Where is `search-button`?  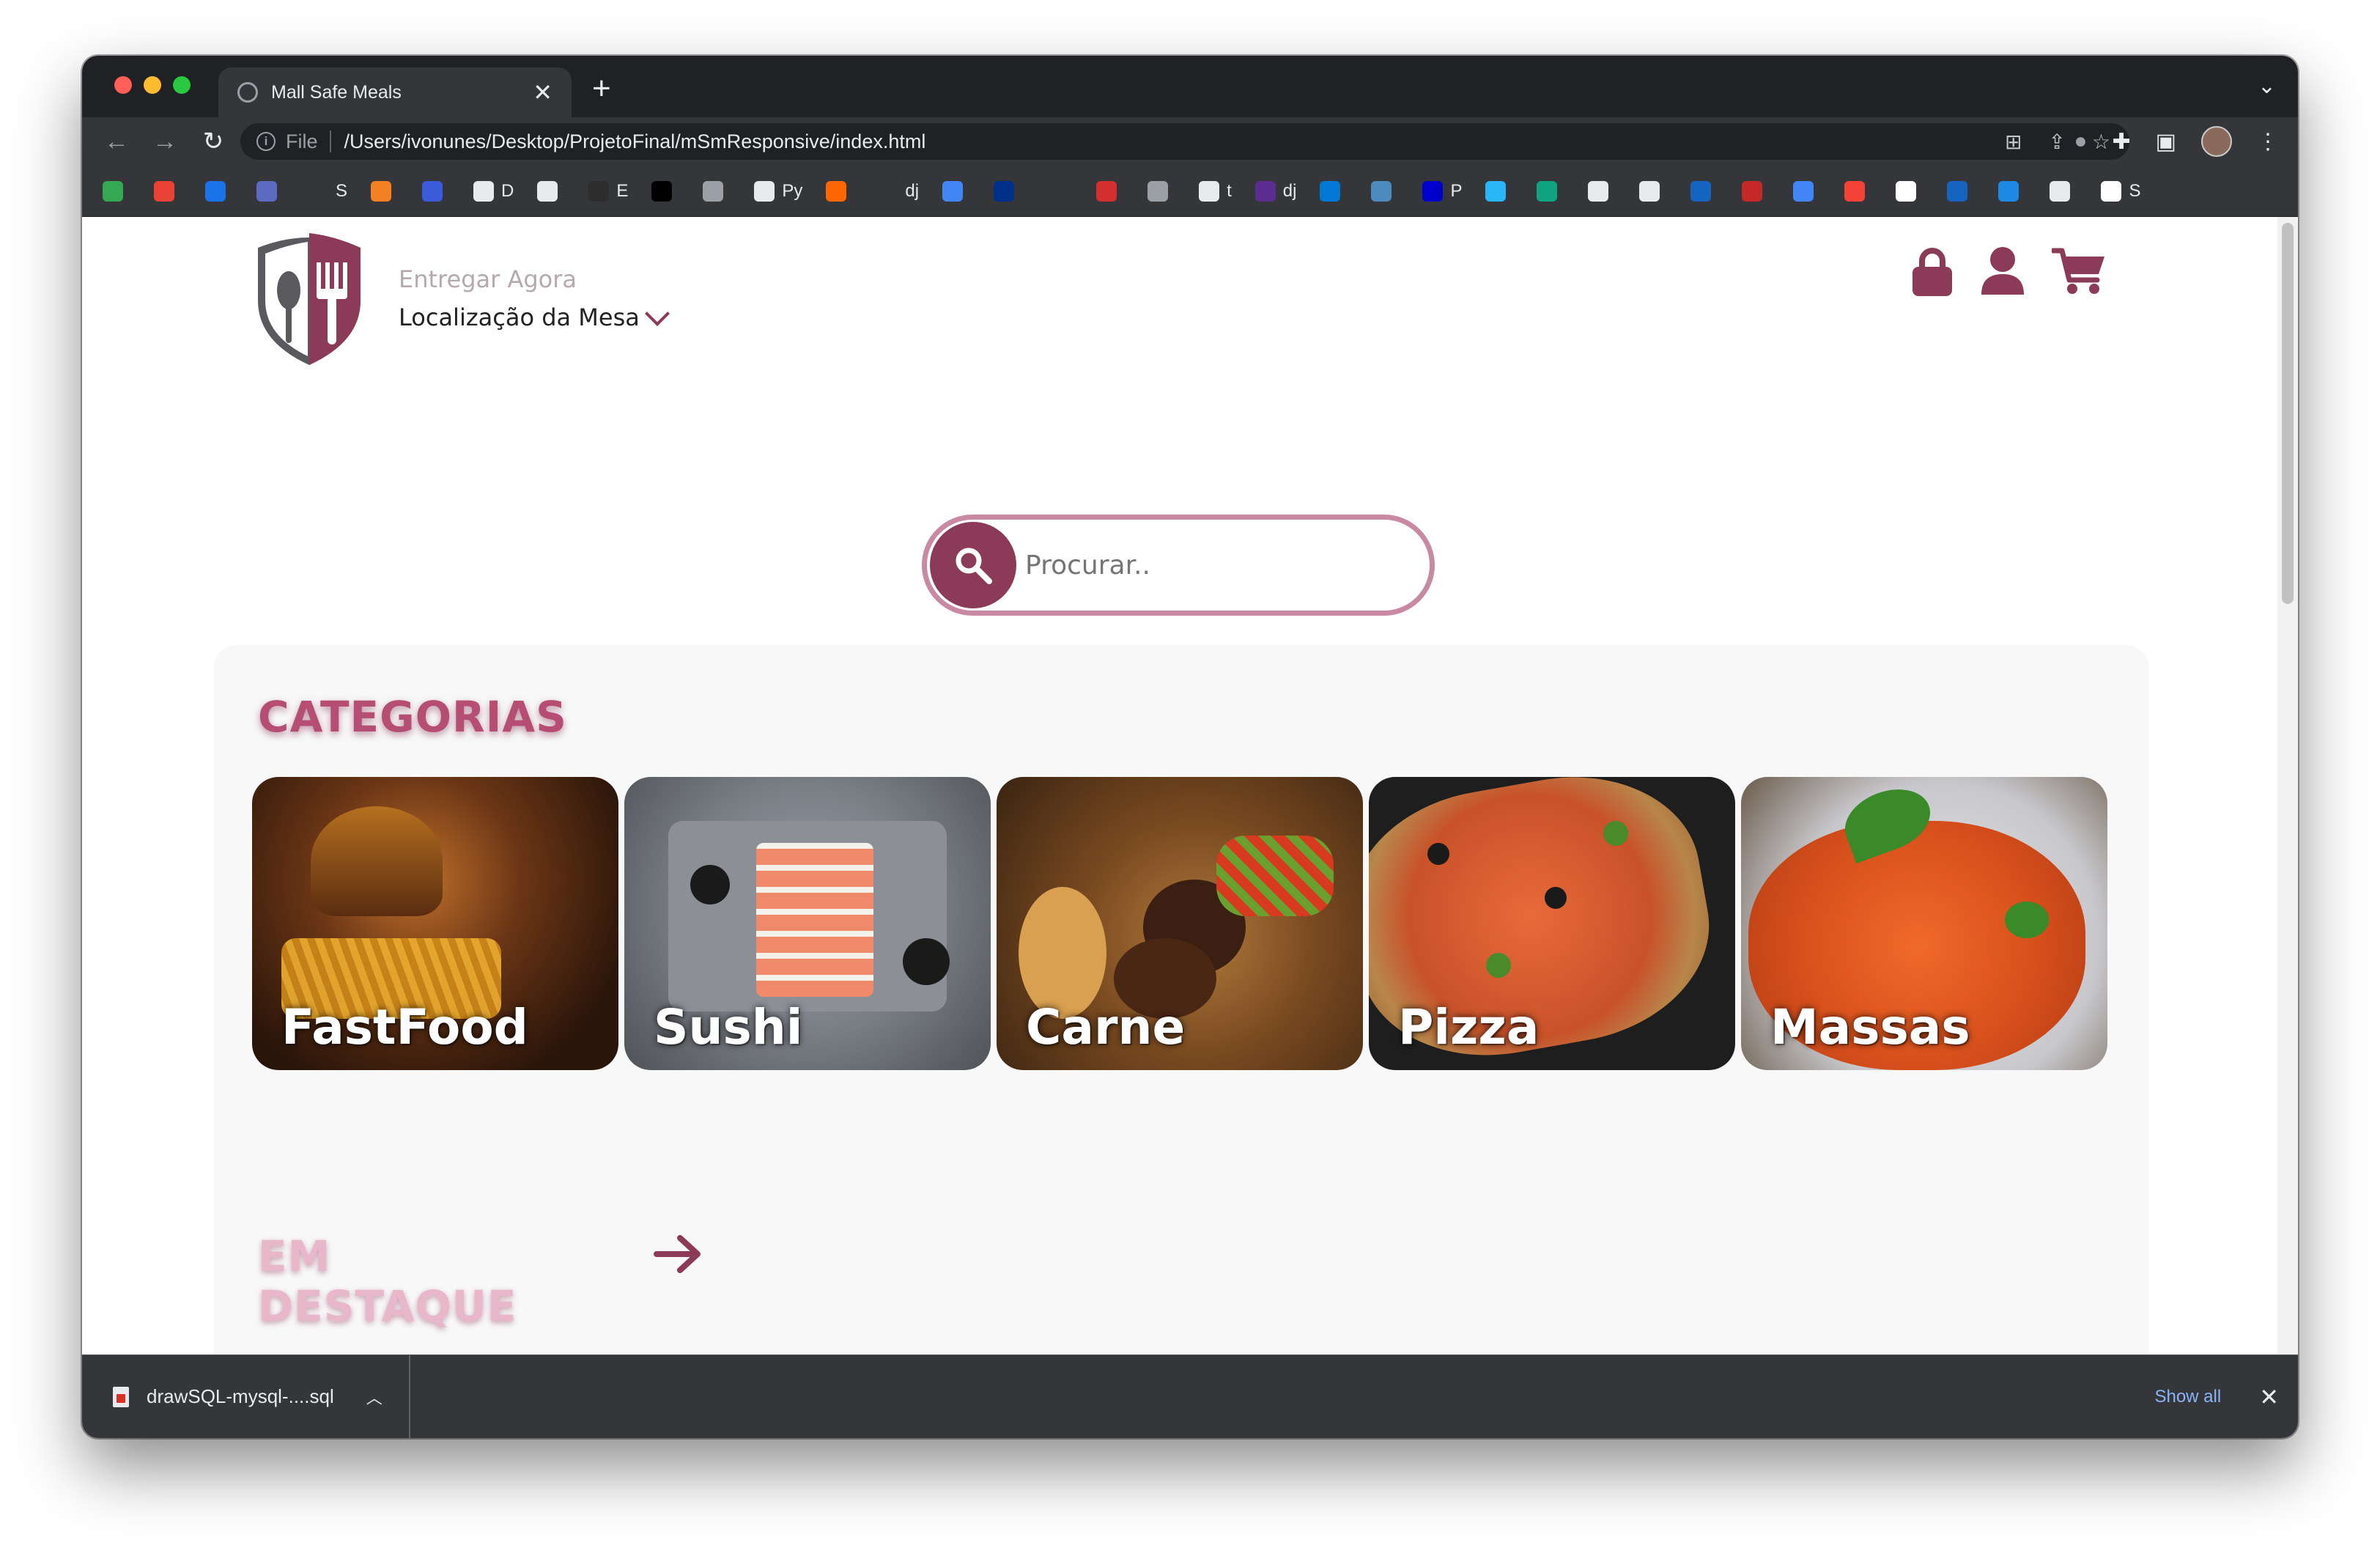
search-button is located at coordinates (973, 565).